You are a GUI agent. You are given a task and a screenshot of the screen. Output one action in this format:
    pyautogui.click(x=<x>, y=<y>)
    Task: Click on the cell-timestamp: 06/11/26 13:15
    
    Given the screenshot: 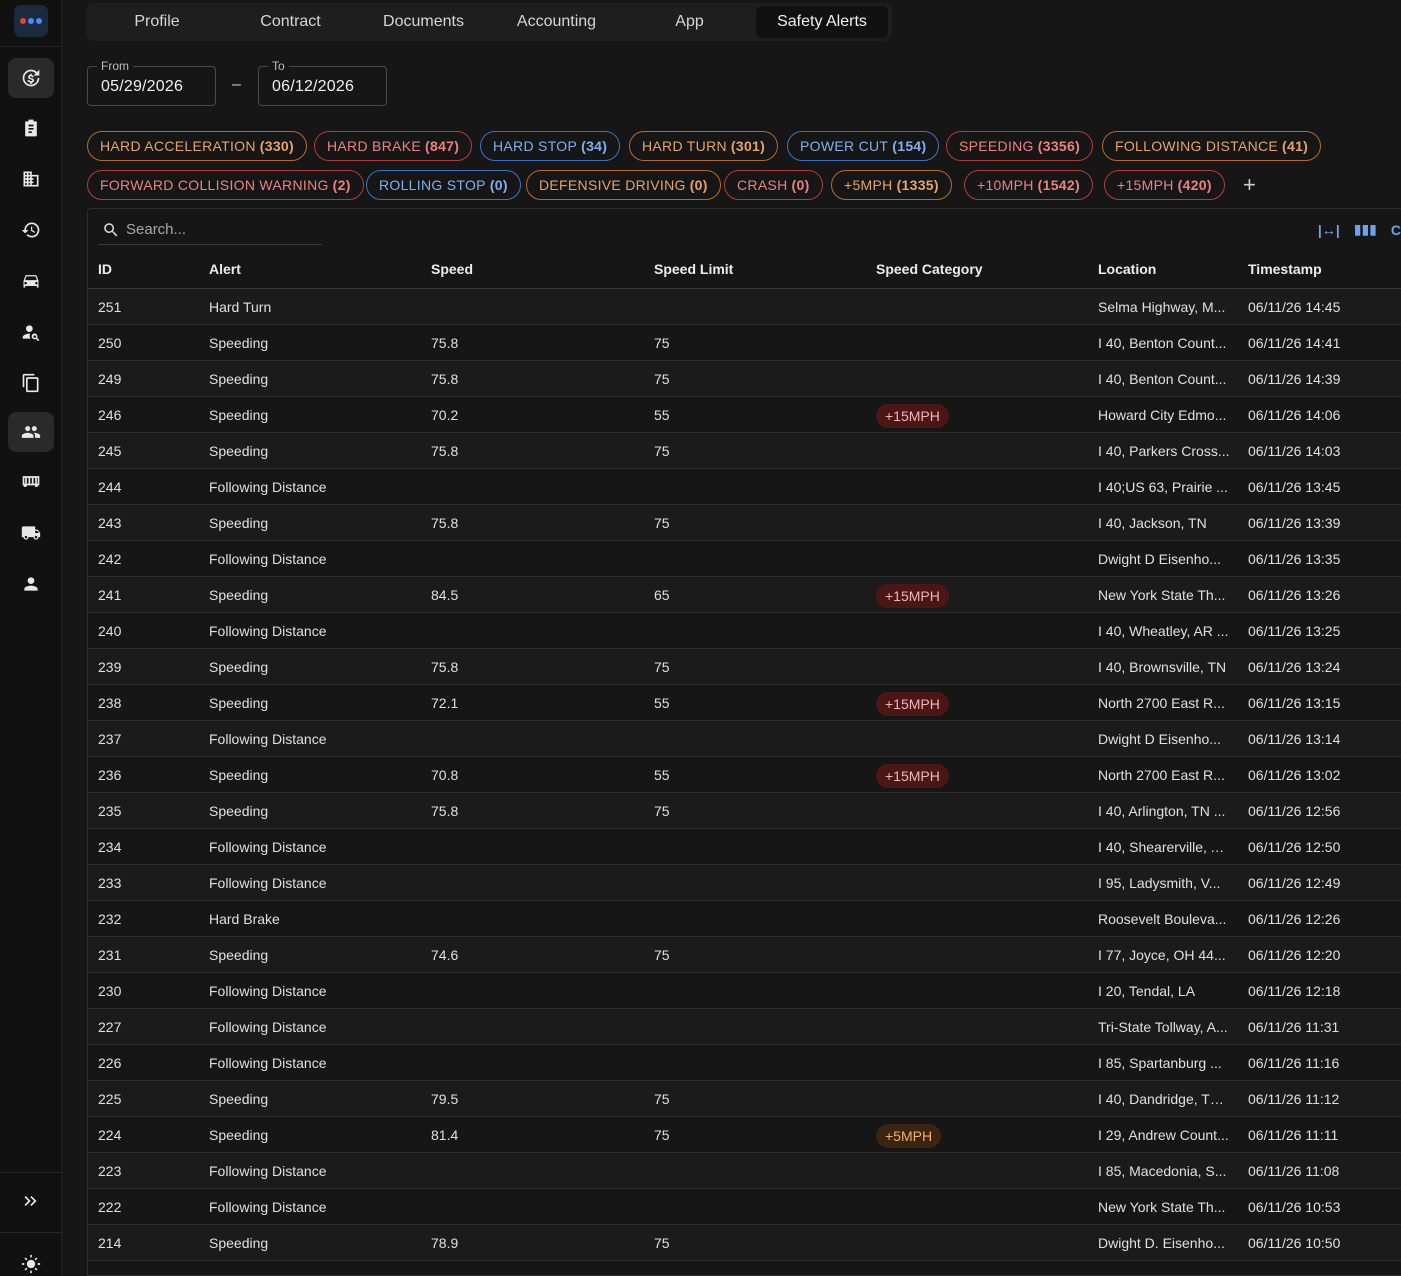 What is the action you would take?
    pyautogui.click(x=1294, y=703)
    